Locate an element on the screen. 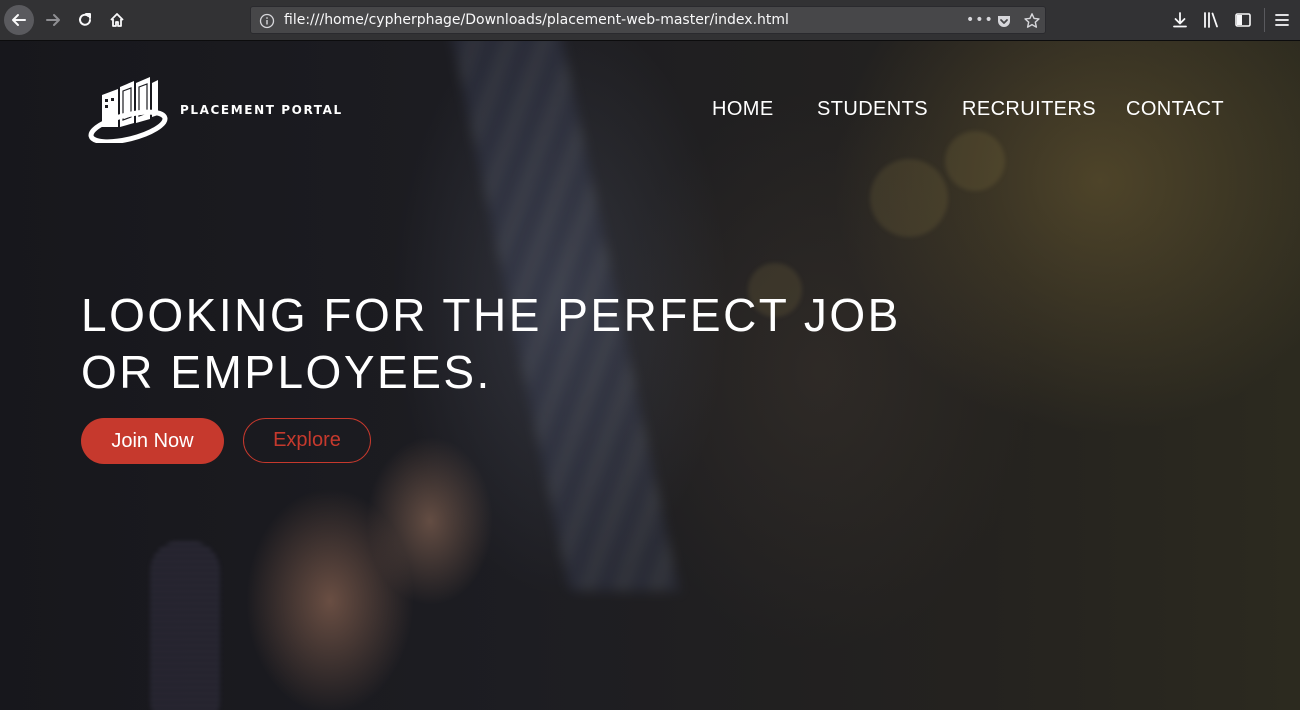 This screenshot has width=1300, height=710. logo-text: PLACEMENT PORTAL is located at coordinates (261, 110).